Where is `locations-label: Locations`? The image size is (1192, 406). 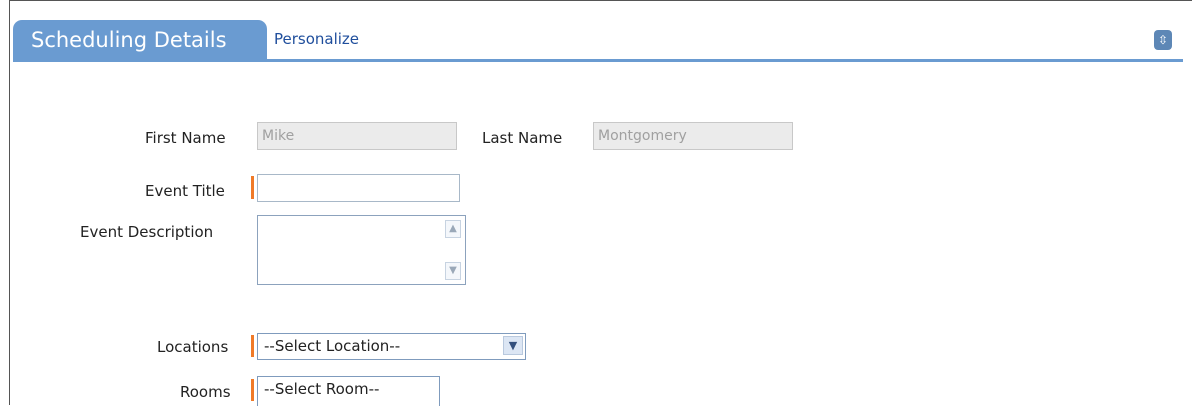 locations-label: Locations is located at coordinates (193, 347).